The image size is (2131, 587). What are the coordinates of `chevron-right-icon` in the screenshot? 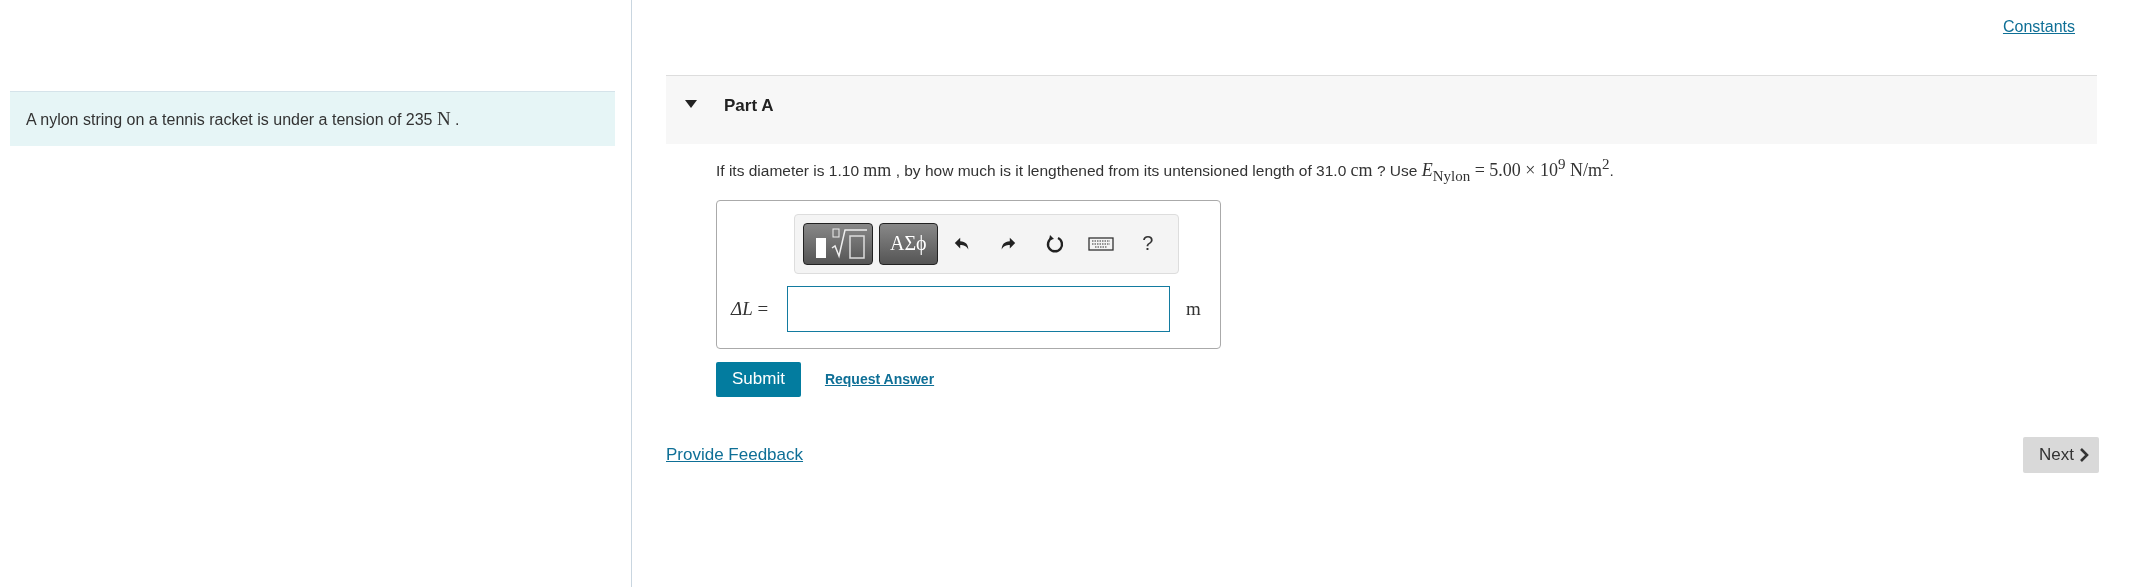 It's located at (2084, 454).